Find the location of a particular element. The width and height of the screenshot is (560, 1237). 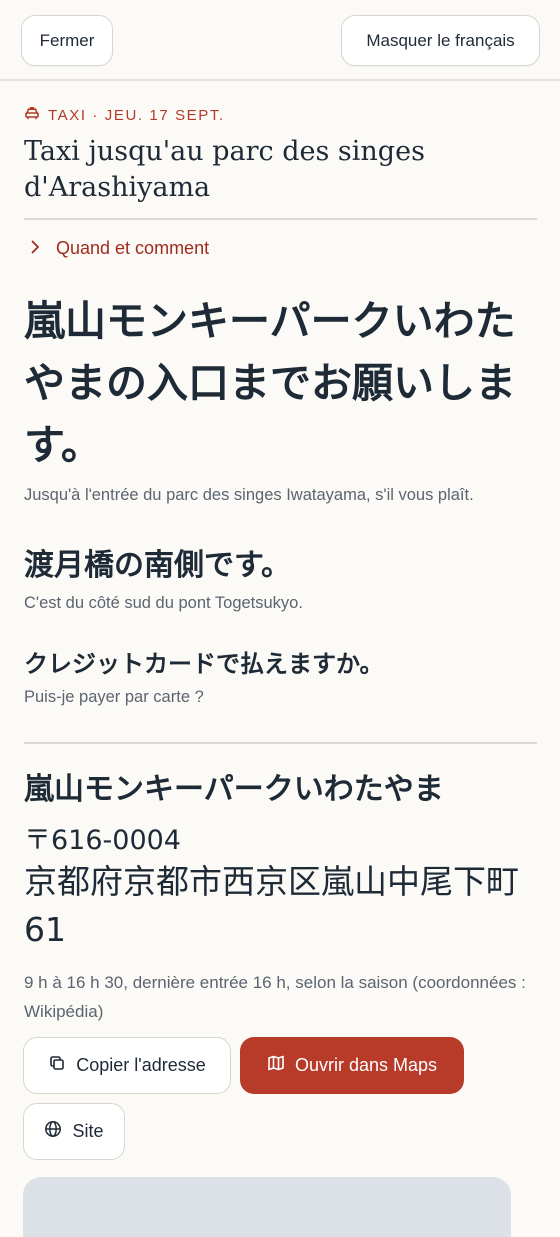

copy-address-label: Copier l'adresse is located at coordinates (141, 1065).